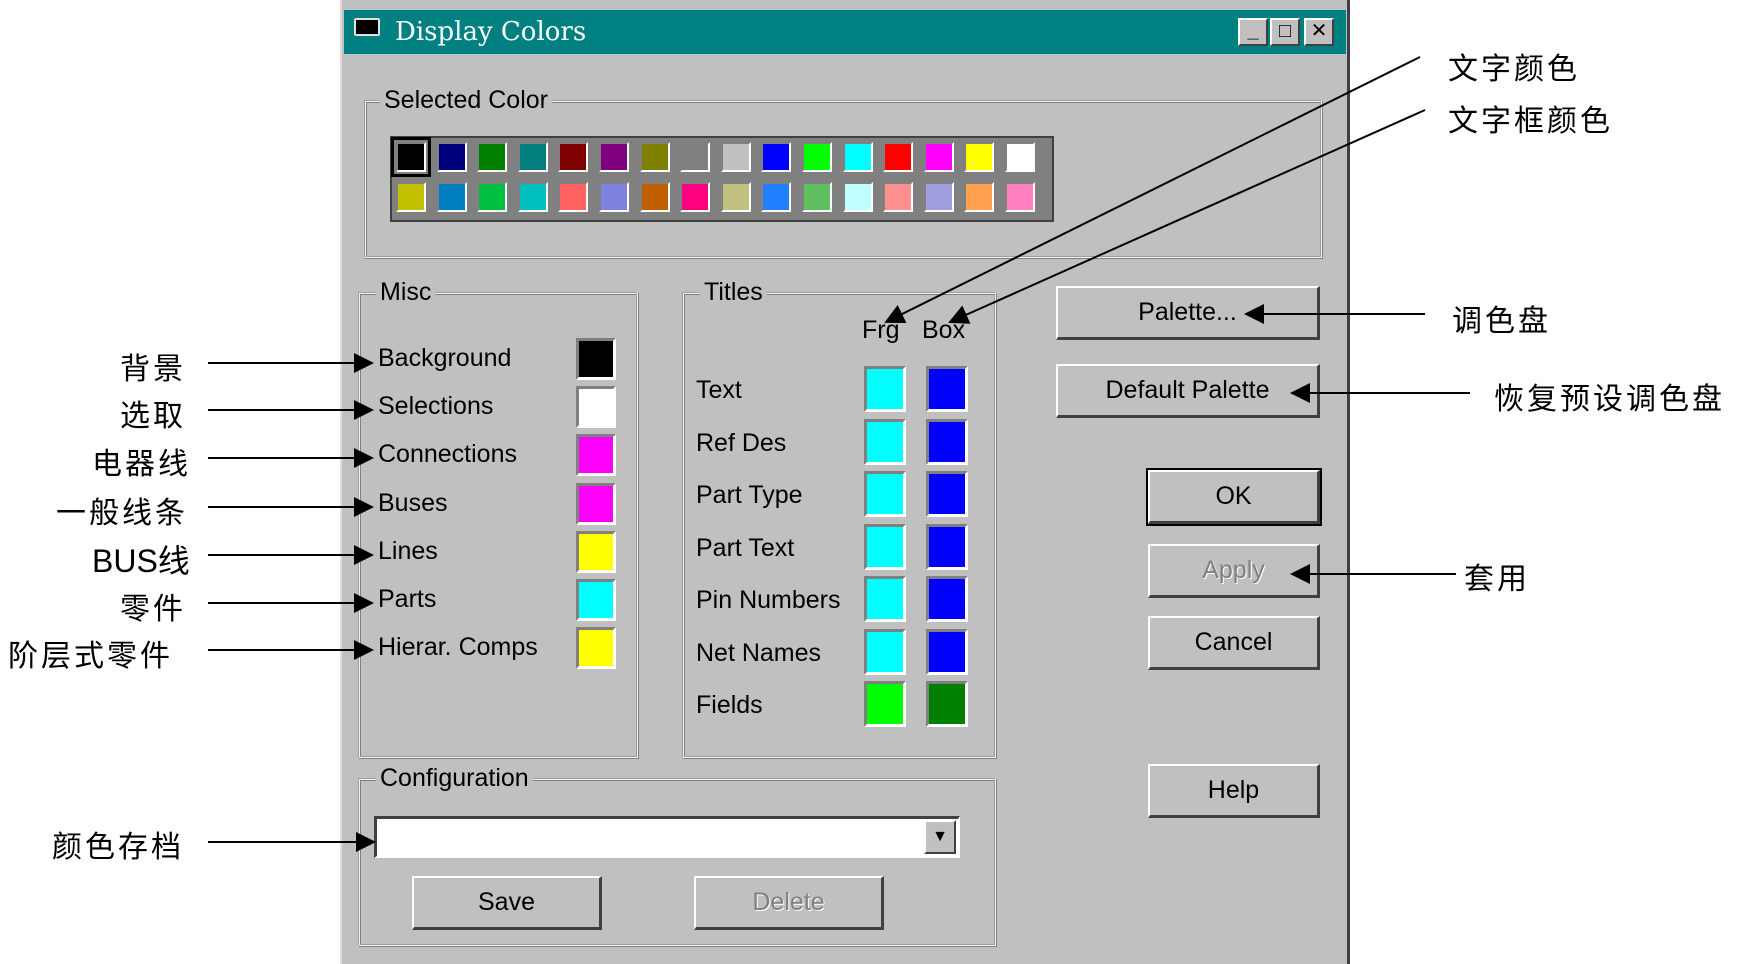  I want to click on annotation-background: 背景, so click(153, 369).